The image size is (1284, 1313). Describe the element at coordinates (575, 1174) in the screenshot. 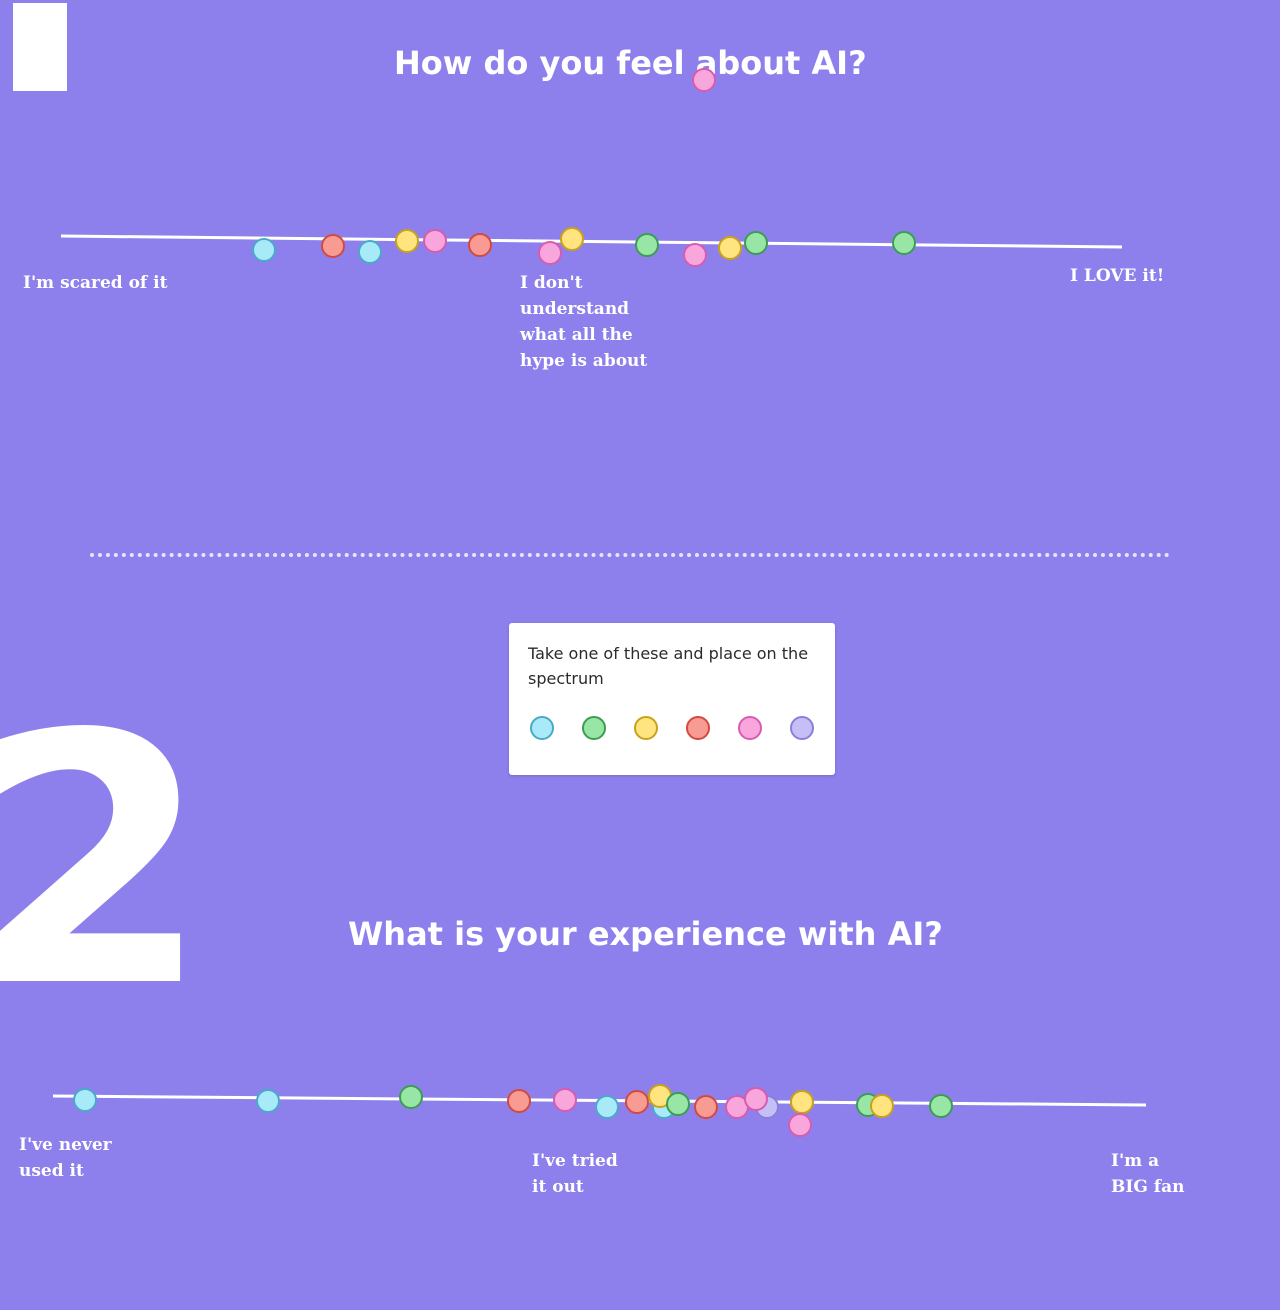

I see `spectrum-2-middle-label: I've tried it out` at that location.